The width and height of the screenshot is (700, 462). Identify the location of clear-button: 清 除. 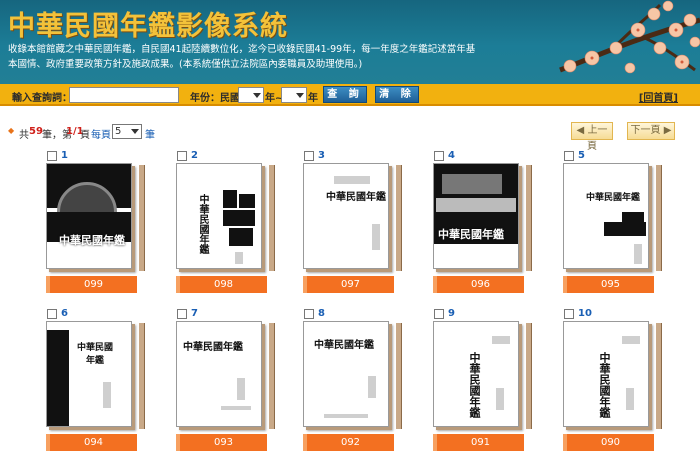
(397, 94).